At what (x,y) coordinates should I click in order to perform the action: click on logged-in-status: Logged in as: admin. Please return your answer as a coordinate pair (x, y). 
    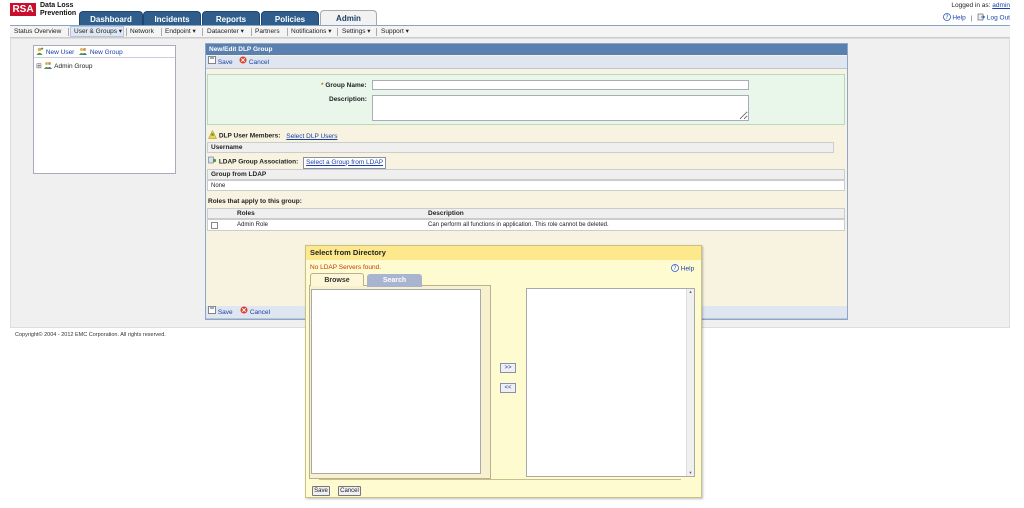
    Looking at the image, I should click on (980, 5).